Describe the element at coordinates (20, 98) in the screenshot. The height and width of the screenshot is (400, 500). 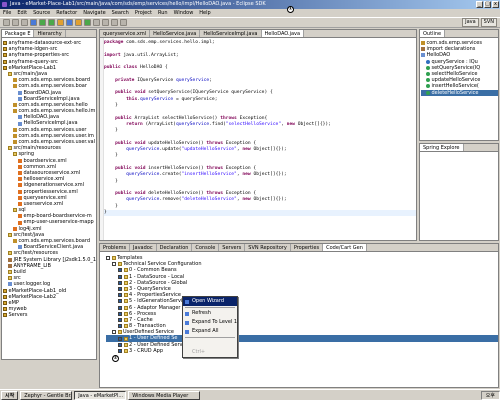
I see `file-icon` at that location.